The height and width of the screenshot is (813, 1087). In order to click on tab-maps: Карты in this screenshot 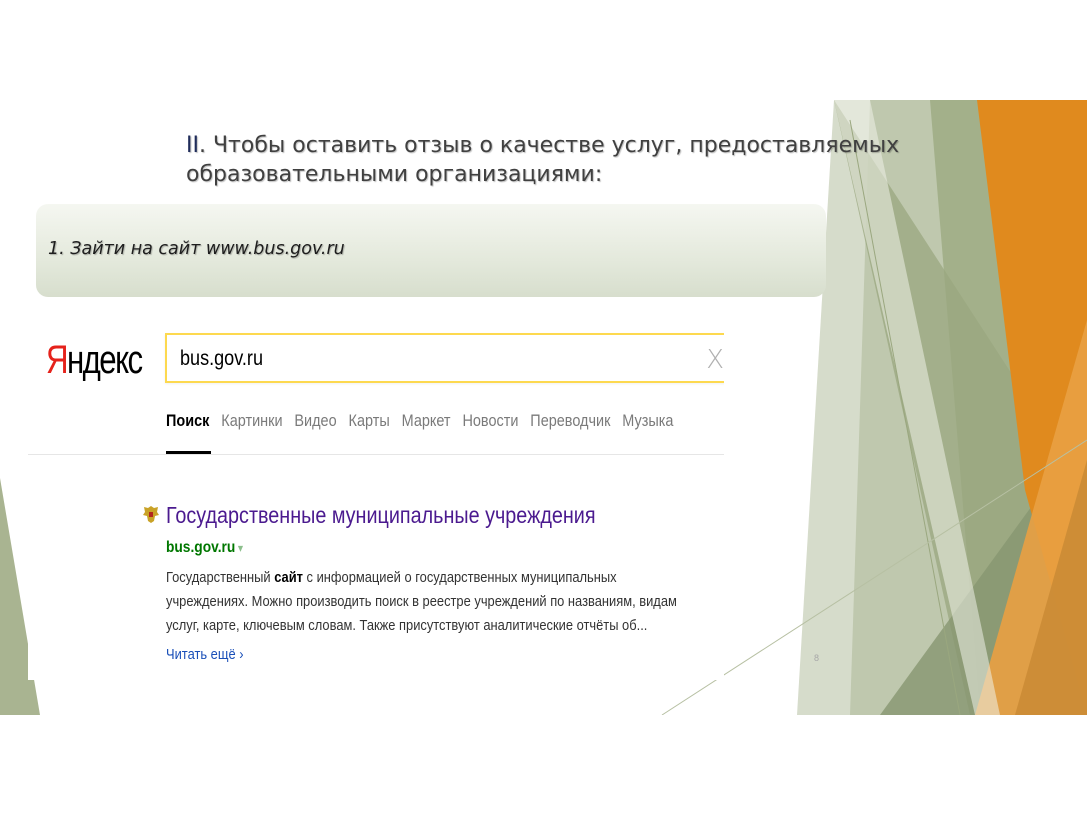, I will do `click(369, 420)`.